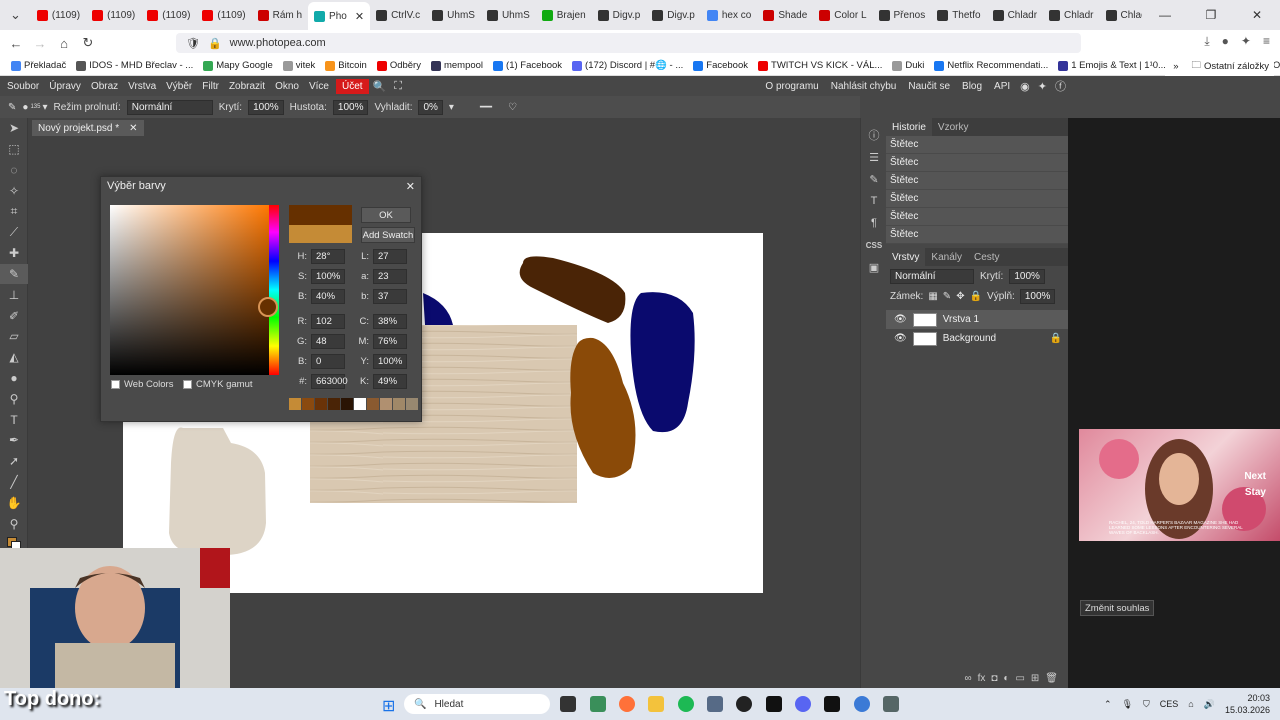 This screenshot has height=720, width=1280. What do you see at coordinates (1027, 276) in the screenshot?
I see `layer-opacity-field: 100%` at bounding box center [1027, 276].